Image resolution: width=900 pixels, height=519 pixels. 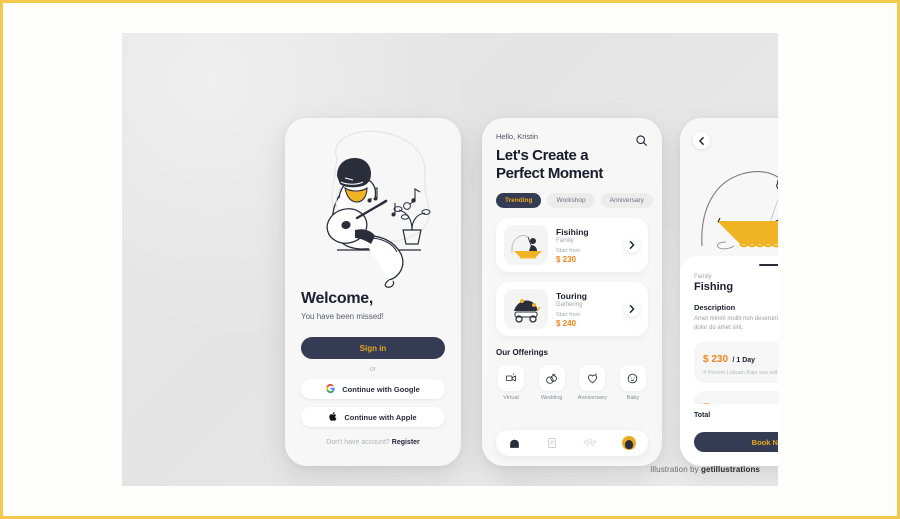 I want to click on card-price: $ 240, so click(x=566, y=323).